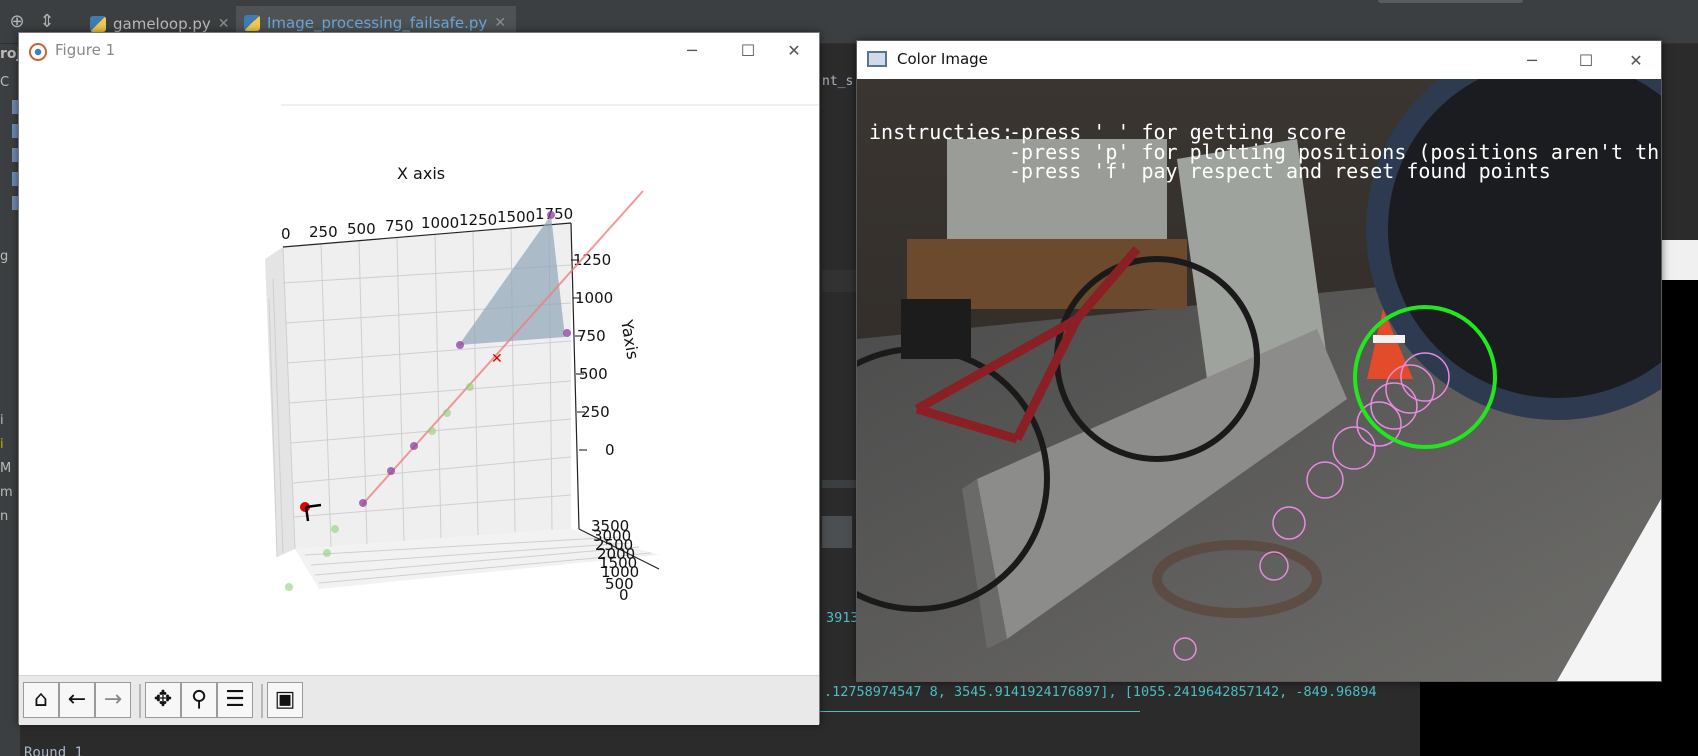  I want to click on instructions-label: instructies:, so click(941, 132).